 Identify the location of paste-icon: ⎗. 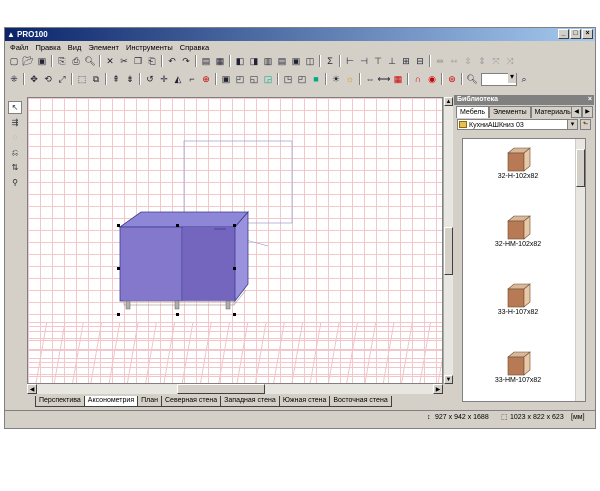
(152, 61).